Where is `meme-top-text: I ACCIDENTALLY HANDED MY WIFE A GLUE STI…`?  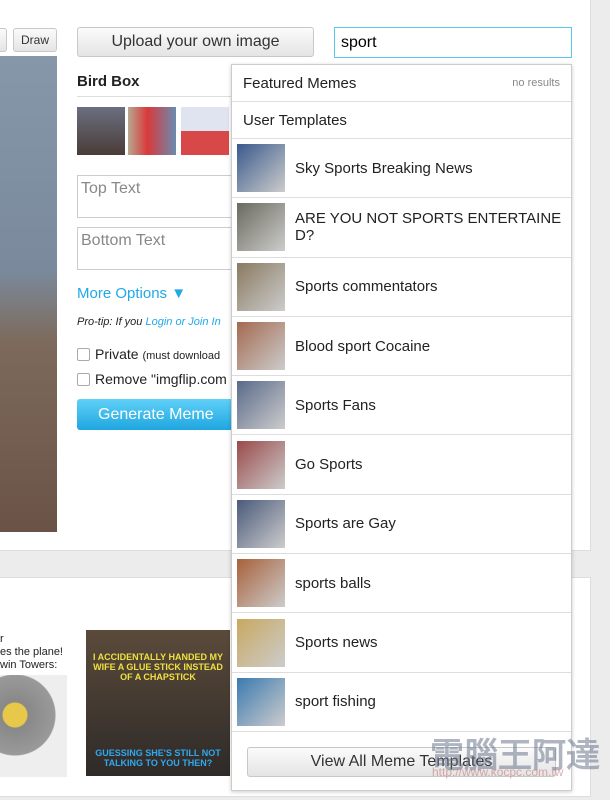
meme-top-text: I ACCIDENTALLY HANDED MY WIFE A GLUE STI… is located at coordinates (157, 667).